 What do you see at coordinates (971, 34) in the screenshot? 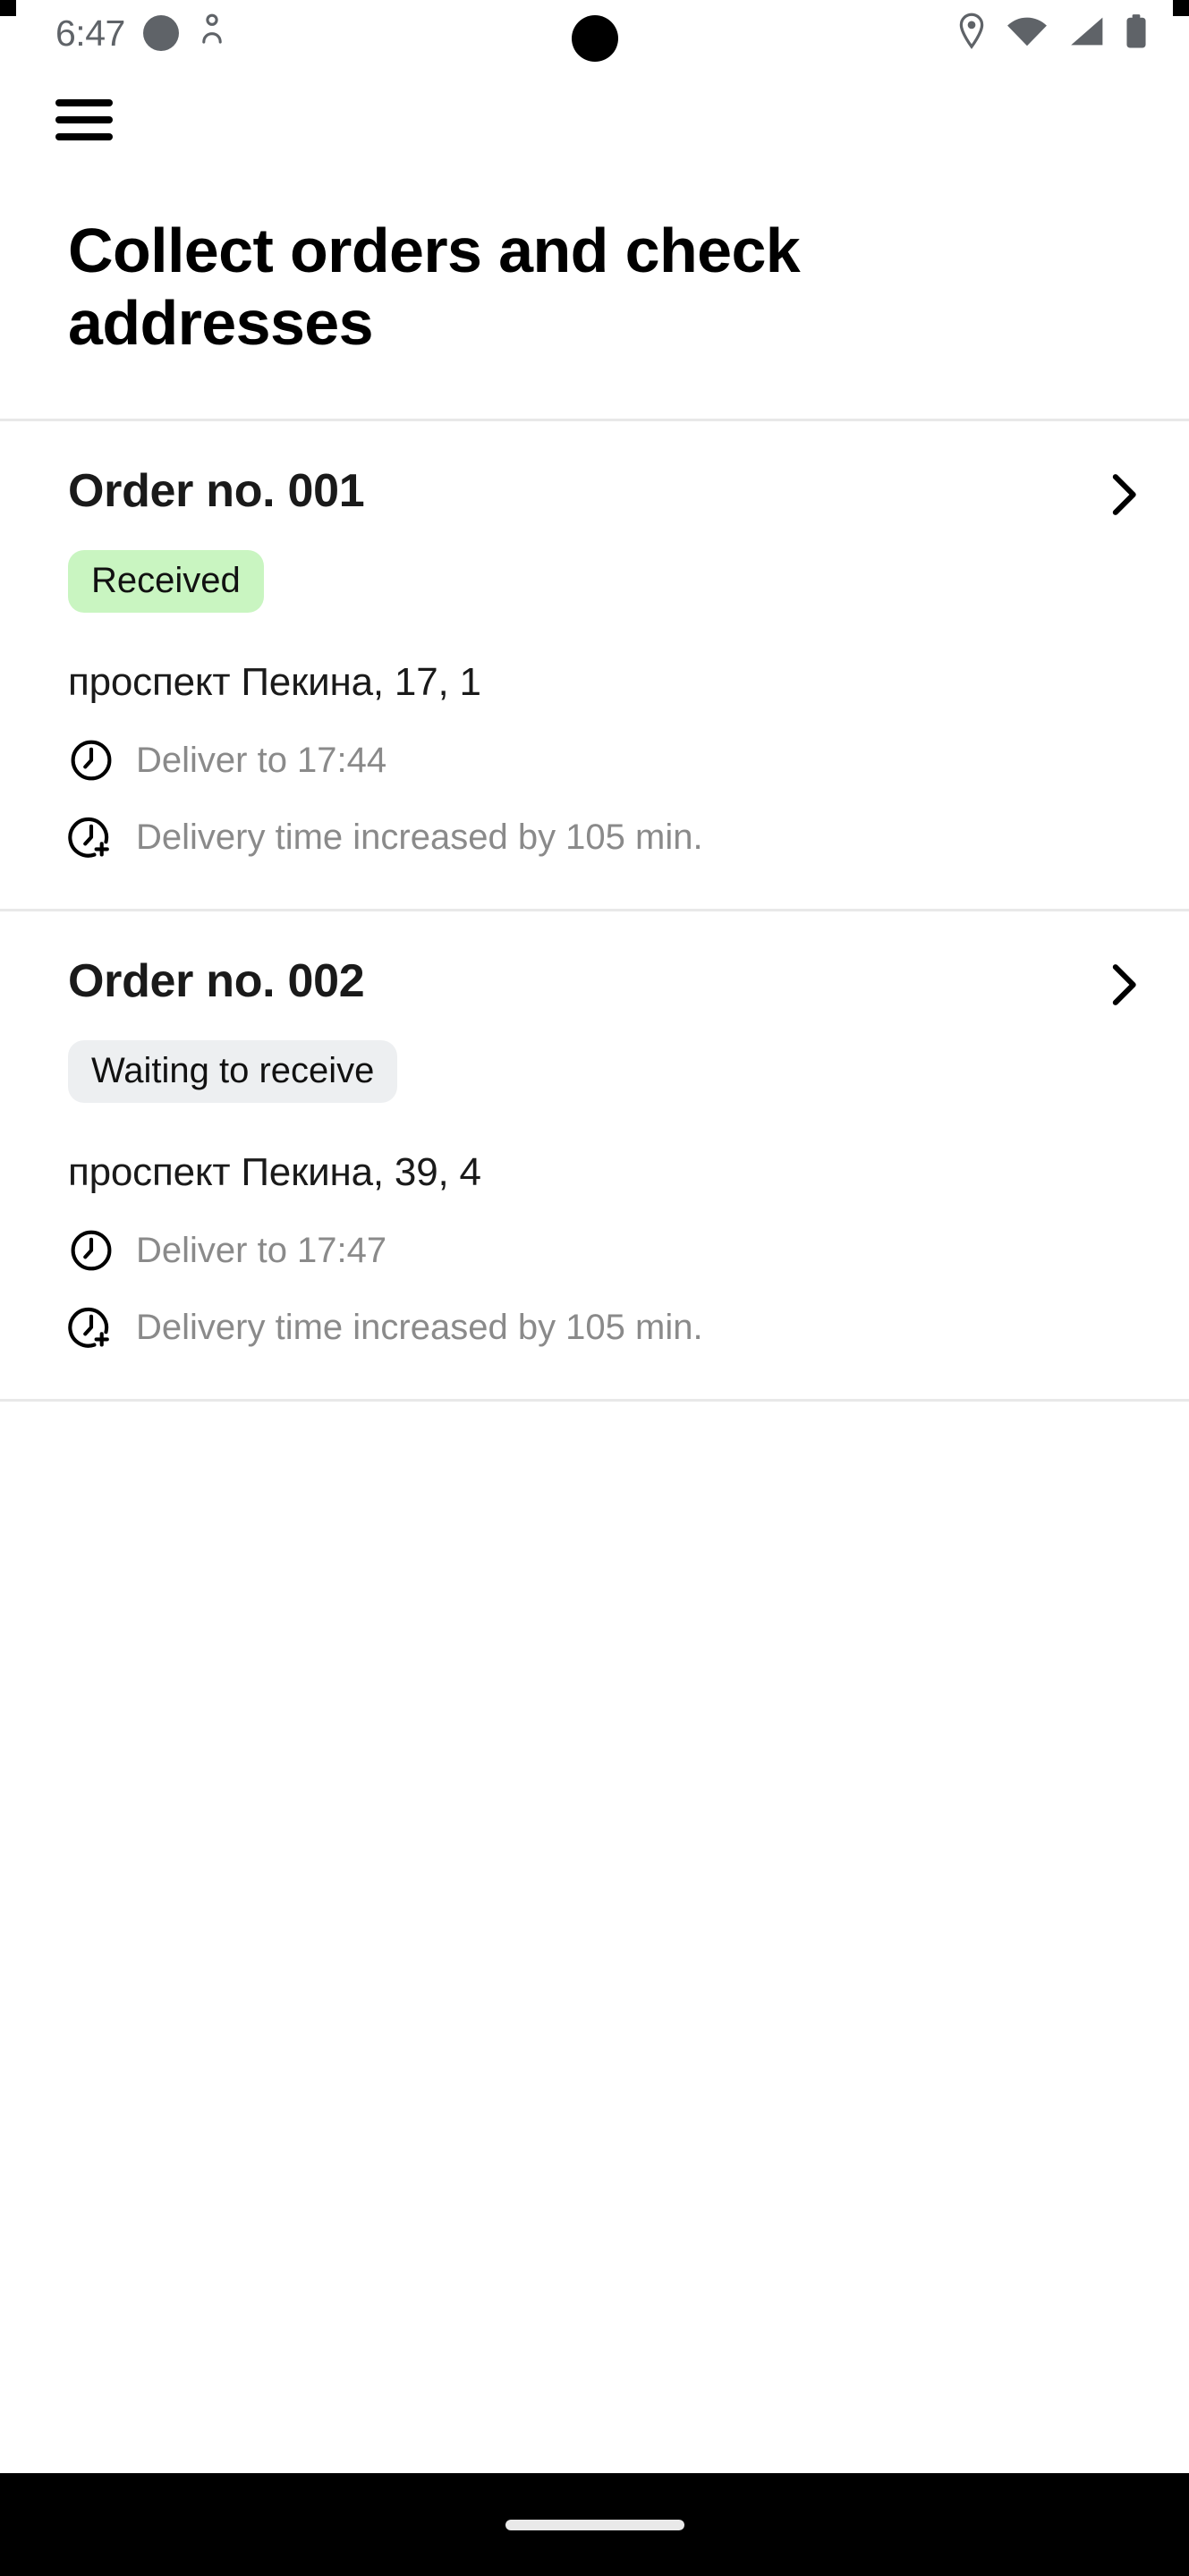
I see `location-pin-icon` at bounding box center [971, 34].